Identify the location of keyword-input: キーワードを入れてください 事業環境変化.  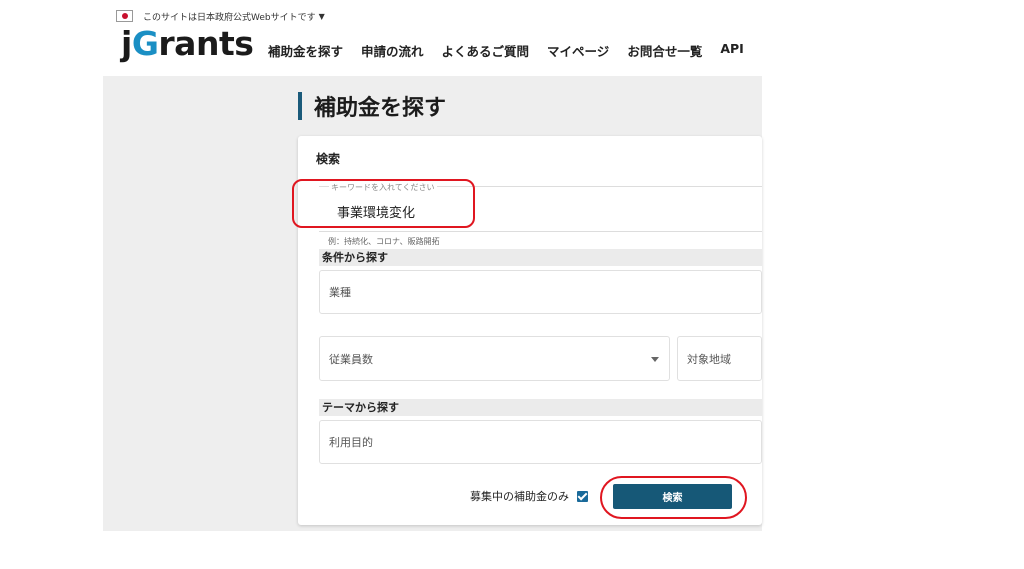
(540, 207).